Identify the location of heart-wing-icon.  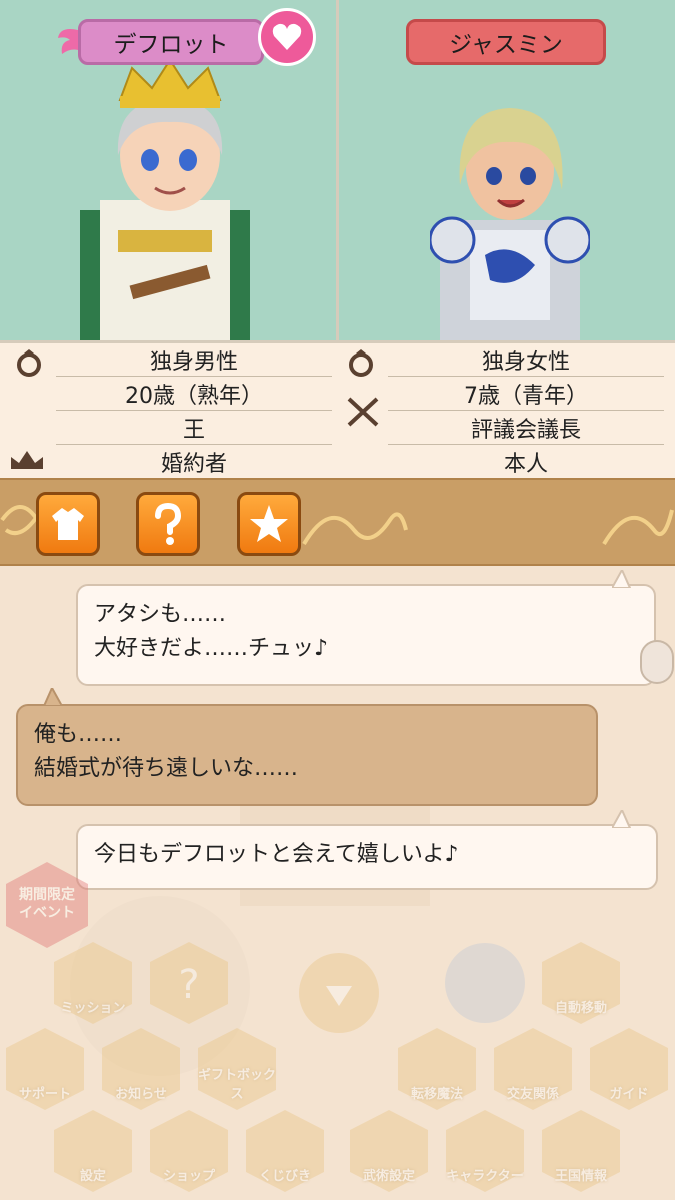
(68, 41).